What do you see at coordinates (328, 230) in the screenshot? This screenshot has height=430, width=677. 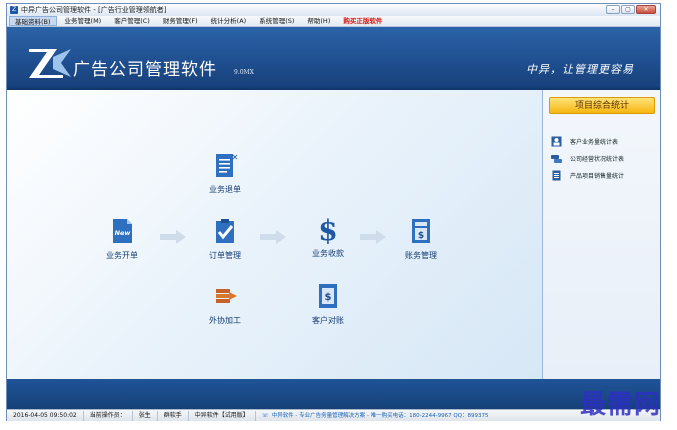 I see `dollar-icon: $` at bounding box center [328, 230].